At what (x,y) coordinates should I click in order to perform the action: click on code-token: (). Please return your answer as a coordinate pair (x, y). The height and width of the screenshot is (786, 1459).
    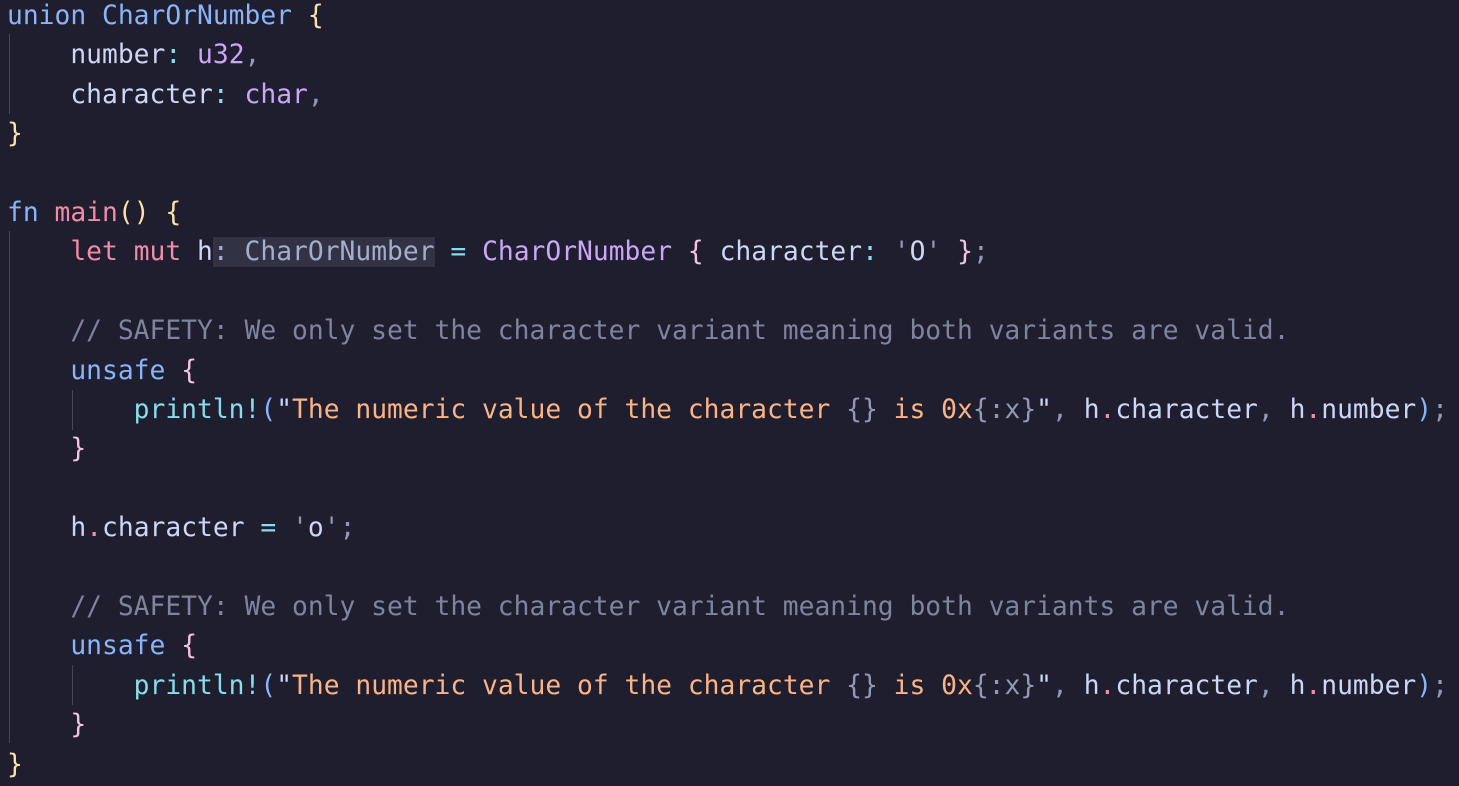
    Looking at the image, I should click on (133, 213).